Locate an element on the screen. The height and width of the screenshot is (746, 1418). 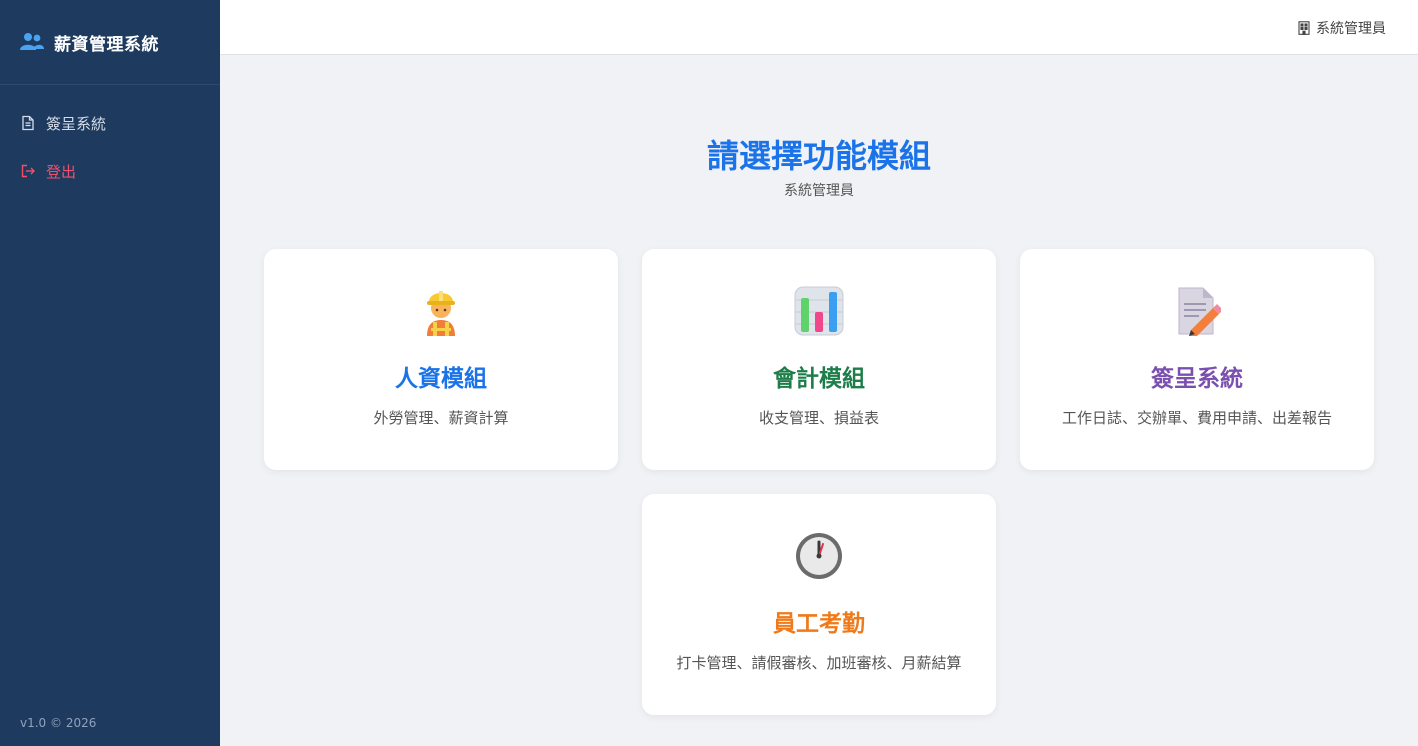
sidebar-item-docs: 簽呈系統 is located at coordinates (110, 123).